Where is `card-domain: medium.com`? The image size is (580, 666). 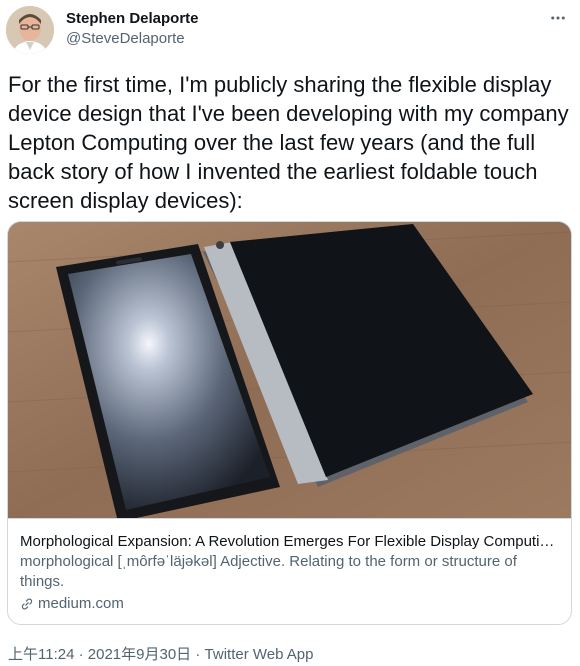
card-domain: medium.com is located at coordinates (72, 604).